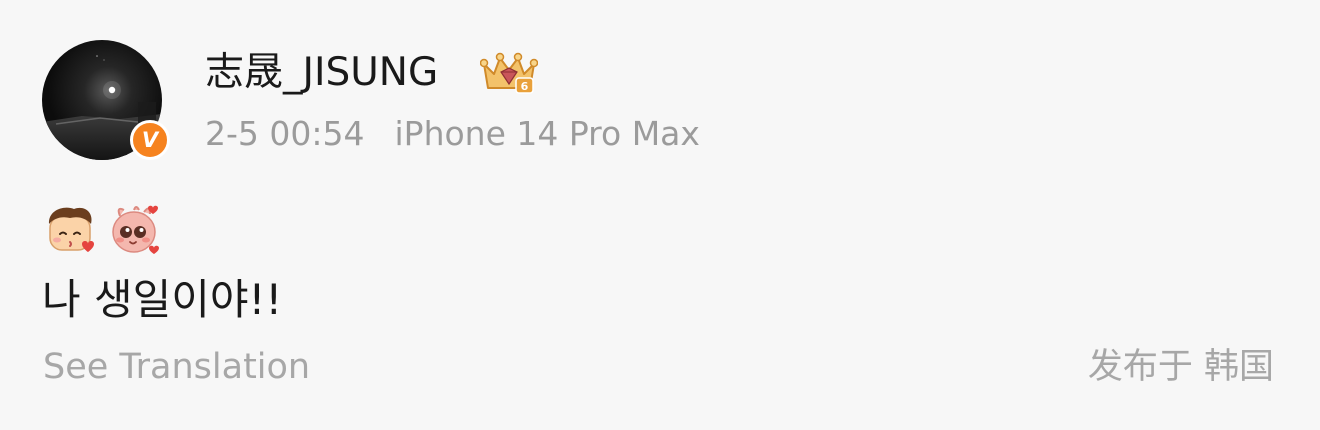 The image size is (1320, 430). Describe the element at coordinates (1180, 367) in the screenshot. I see `post-location: 发布于 韩国` at that location.